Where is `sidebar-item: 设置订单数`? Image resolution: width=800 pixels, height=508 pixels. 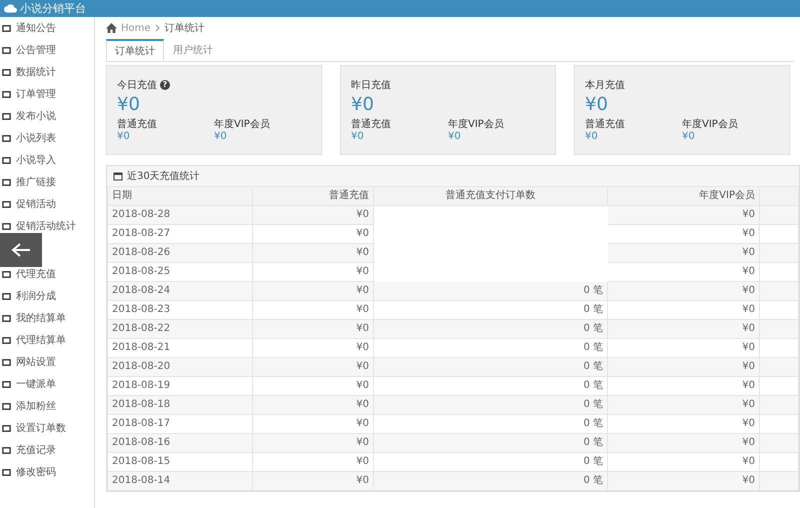 sidebar-item: 设置订单数 is located at coordinates (47, 428).